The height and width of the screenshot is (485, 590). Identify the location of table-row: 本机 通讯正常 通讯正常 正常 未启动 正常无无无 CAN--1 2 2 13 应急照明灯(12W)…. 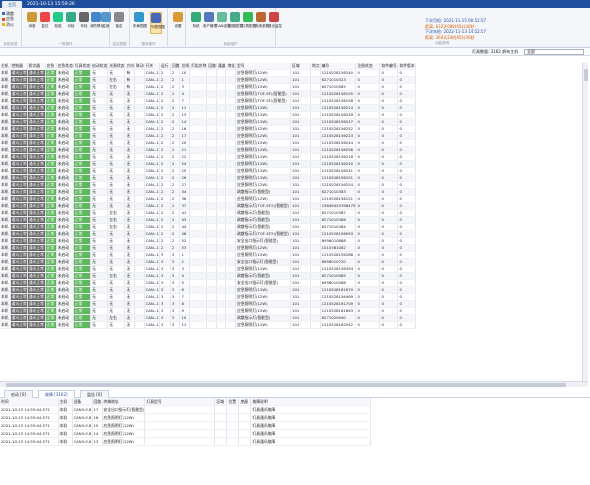
(208, 115).